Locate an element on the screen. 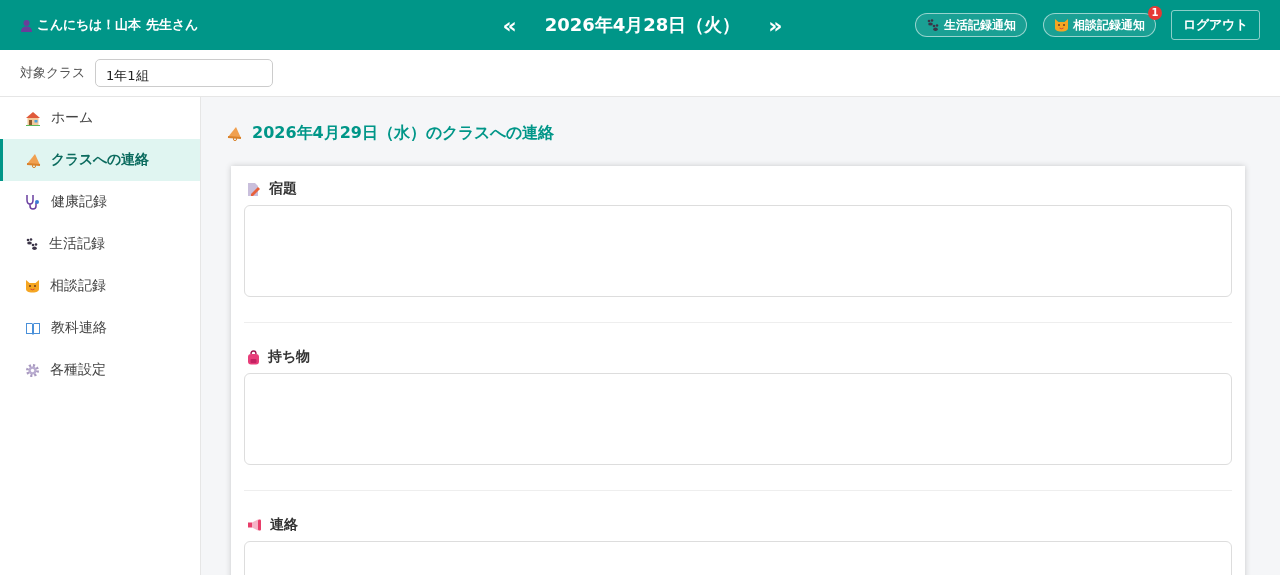  previous-day-link: « is located at coordinates (509, 25).